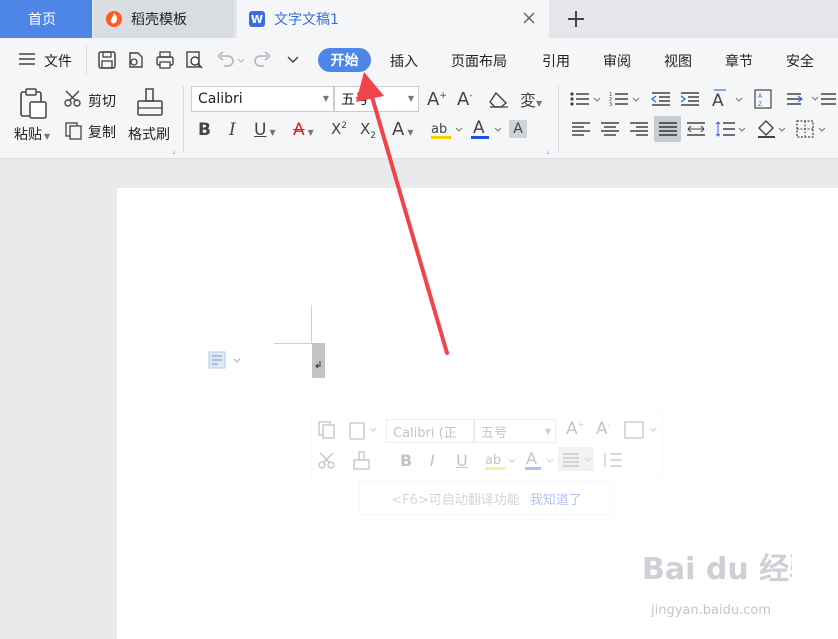 This screenshot has width=838, height=639. Describe the element at coordinates (800, 61) in the screenshot. I see `menu-security: 安全` at that location.